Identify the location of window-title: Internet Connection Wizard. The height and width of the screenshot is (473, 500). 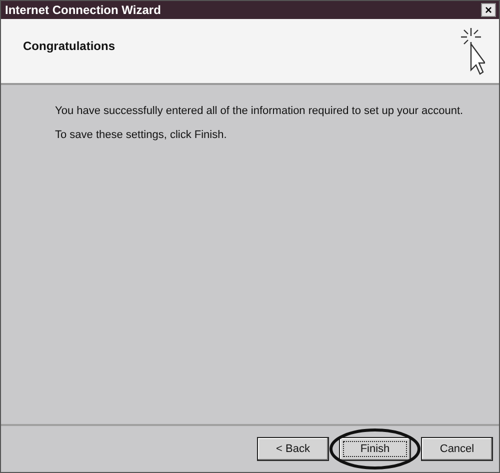
(83, 10).